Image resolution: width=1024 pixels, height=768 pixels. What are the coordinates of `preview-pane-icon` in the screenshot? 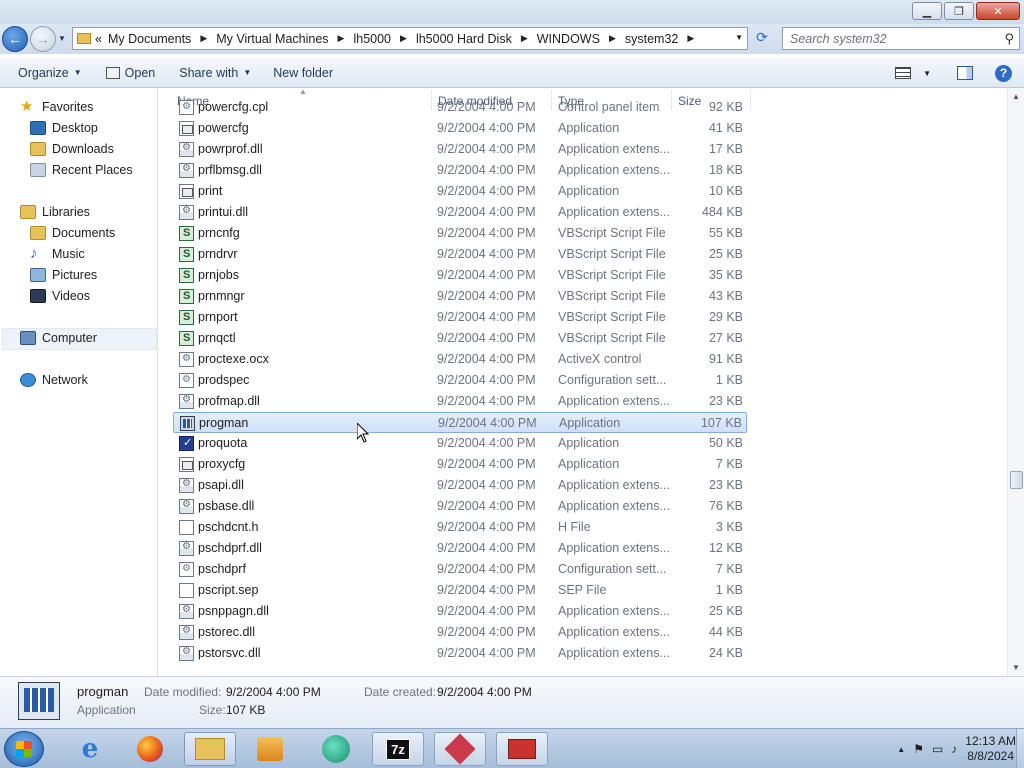 It's located at (965, 73).